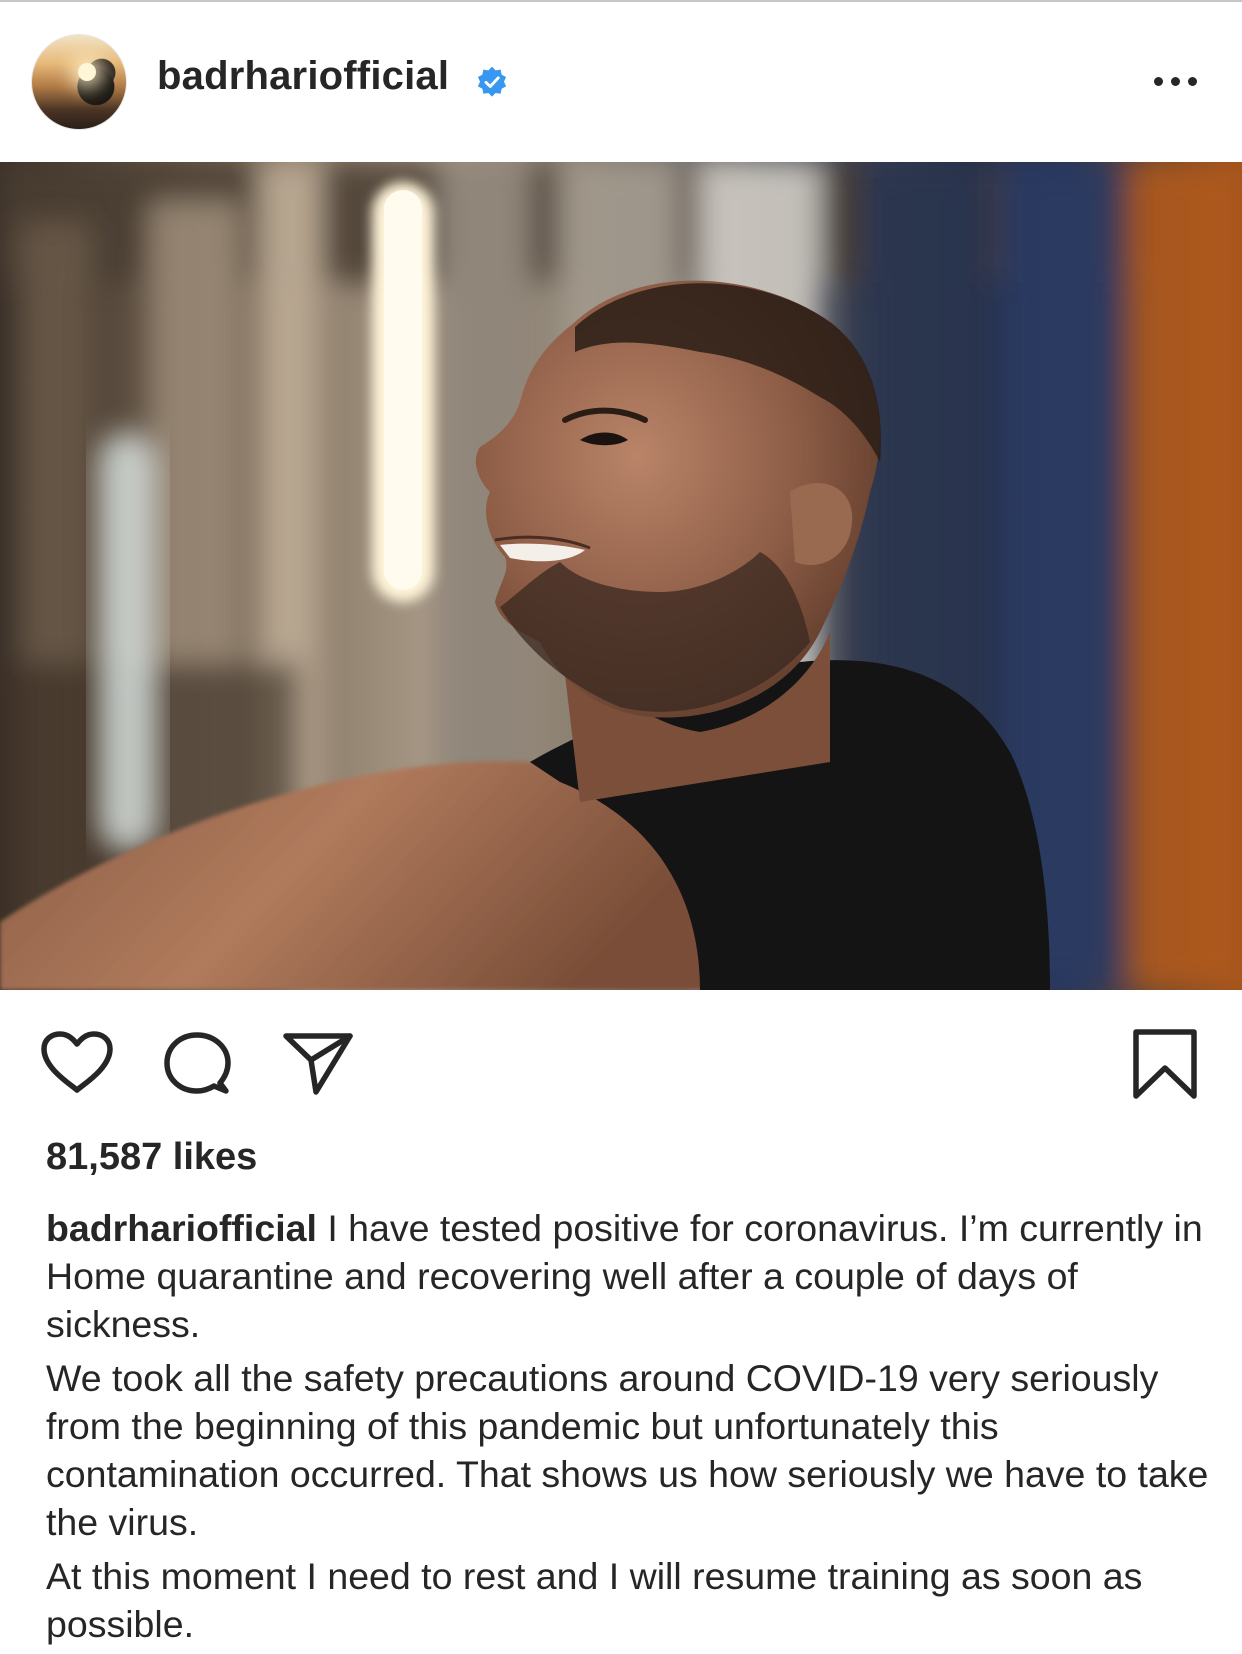 The image size is (1242, 1654). What do you see at coordinates (621, 1065) in the screenshot?
I see `action-bar` at bounding box center [621, 1065].